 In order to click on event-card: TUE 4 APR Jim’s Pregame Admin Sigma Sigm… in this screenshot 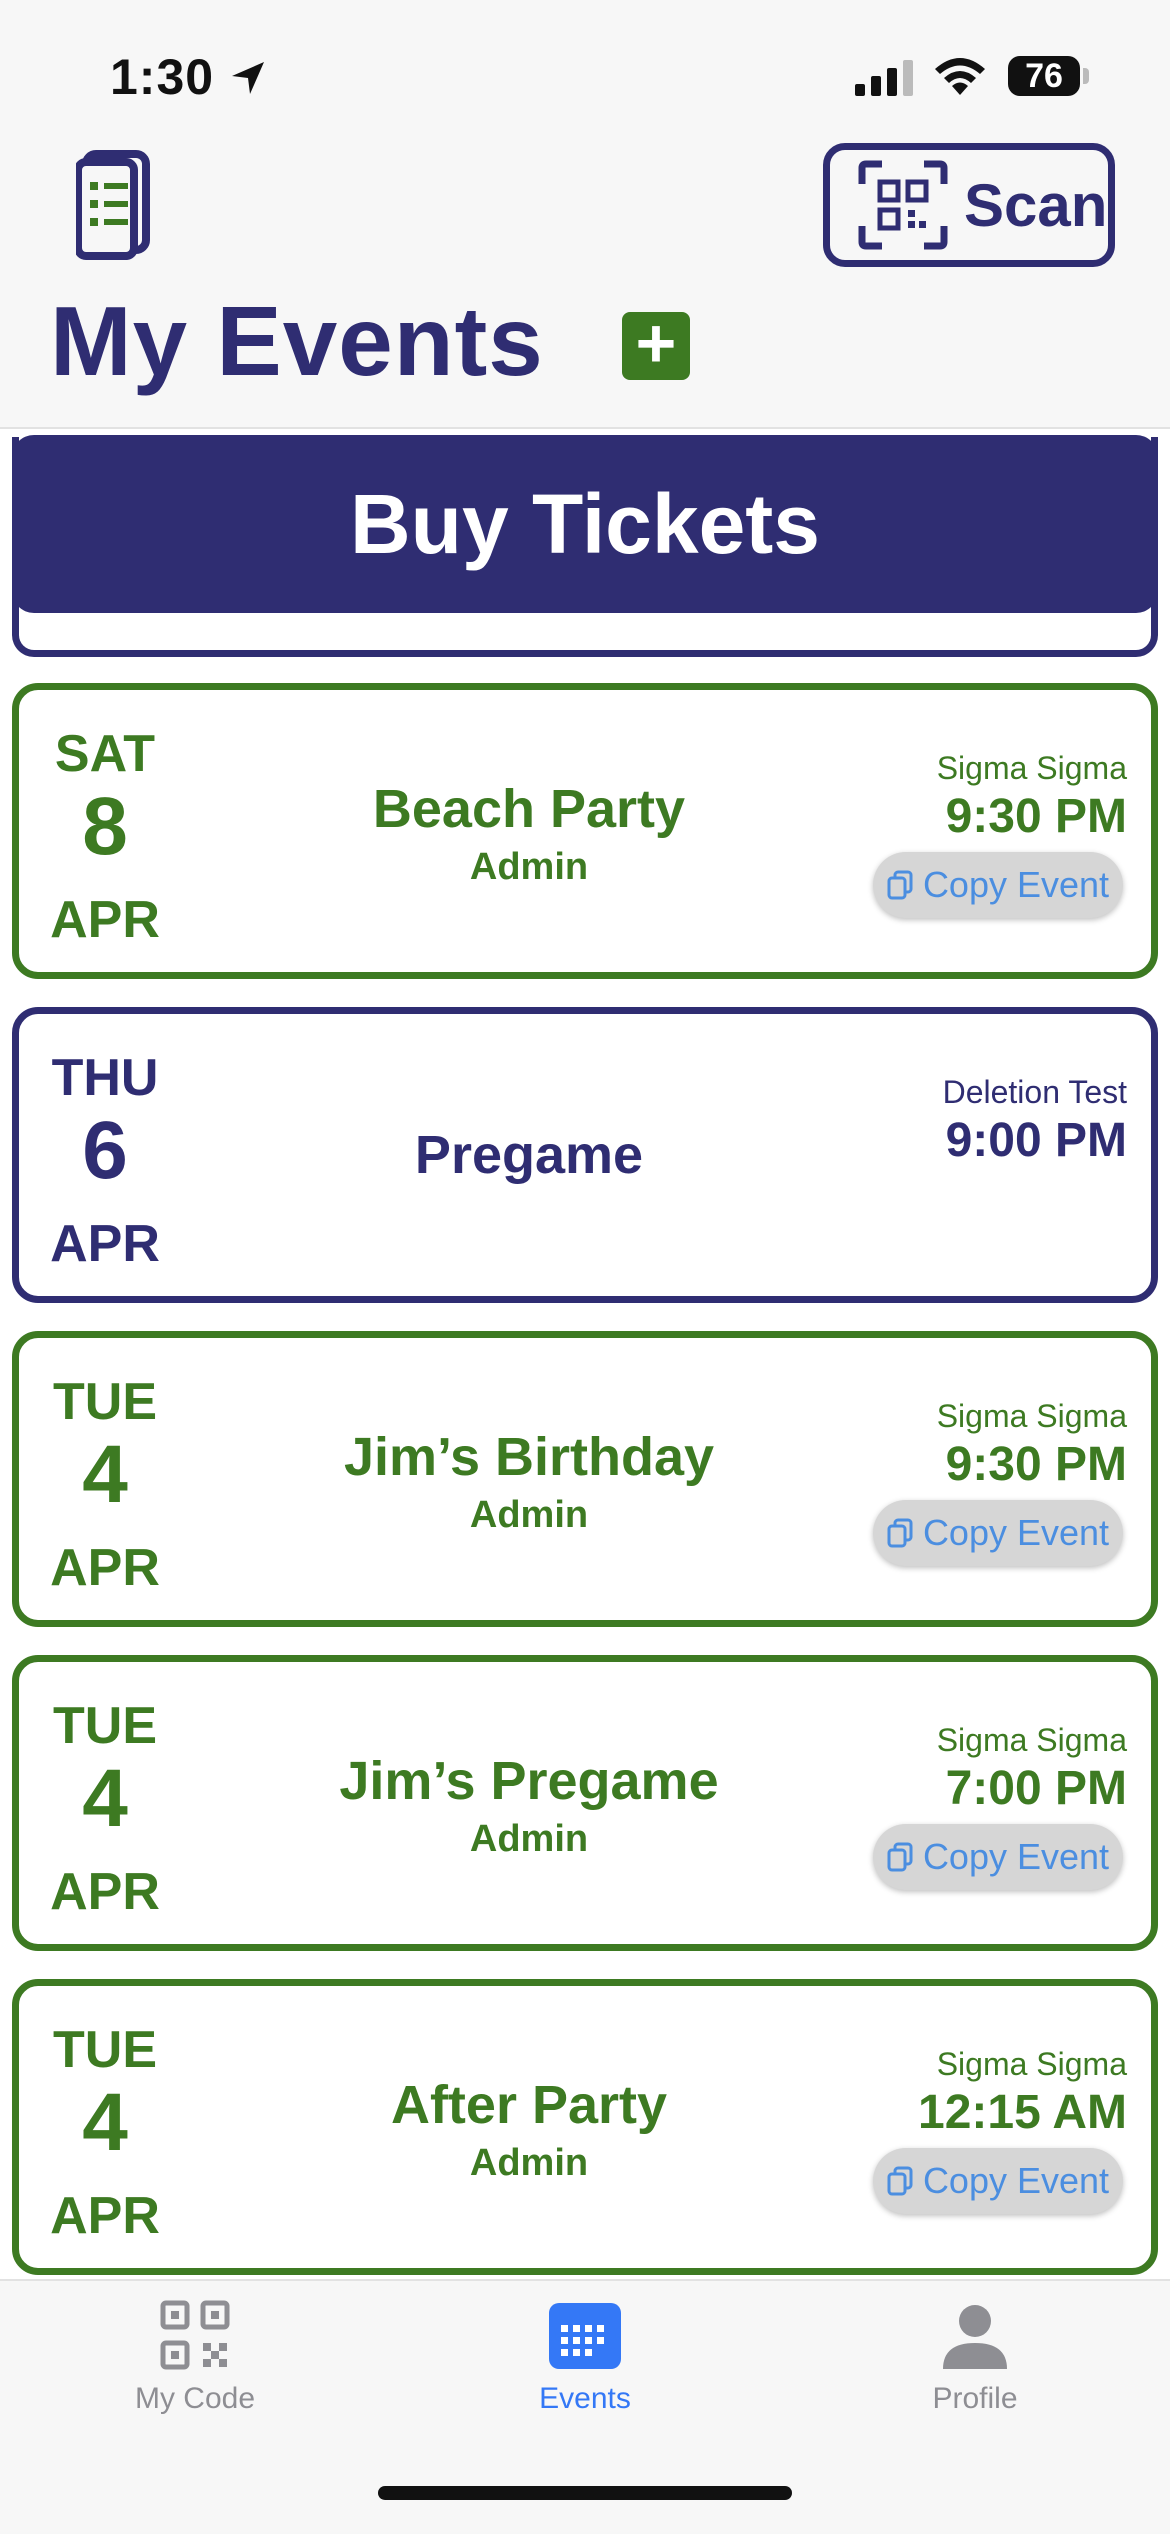, I will do `click(585, 1803)`.